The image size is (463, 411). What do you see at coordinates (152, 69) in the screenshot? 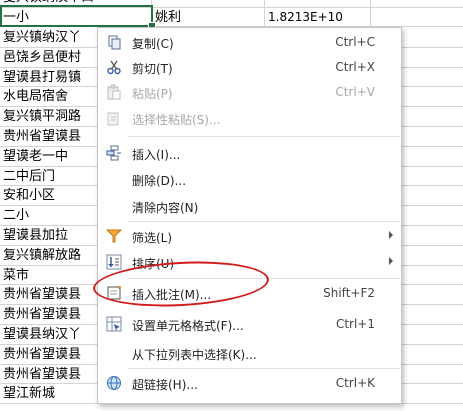
I see `menu-item-label: 剪切(T)` at bounding box center [152, 69].